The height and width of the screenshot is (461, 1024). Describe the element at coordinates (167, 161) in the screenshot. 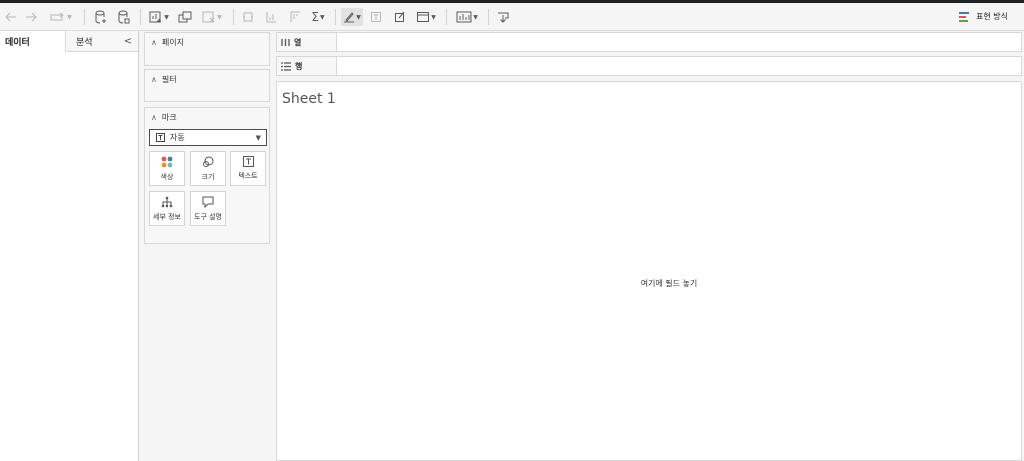

I see `color-dots-icon` at that location.